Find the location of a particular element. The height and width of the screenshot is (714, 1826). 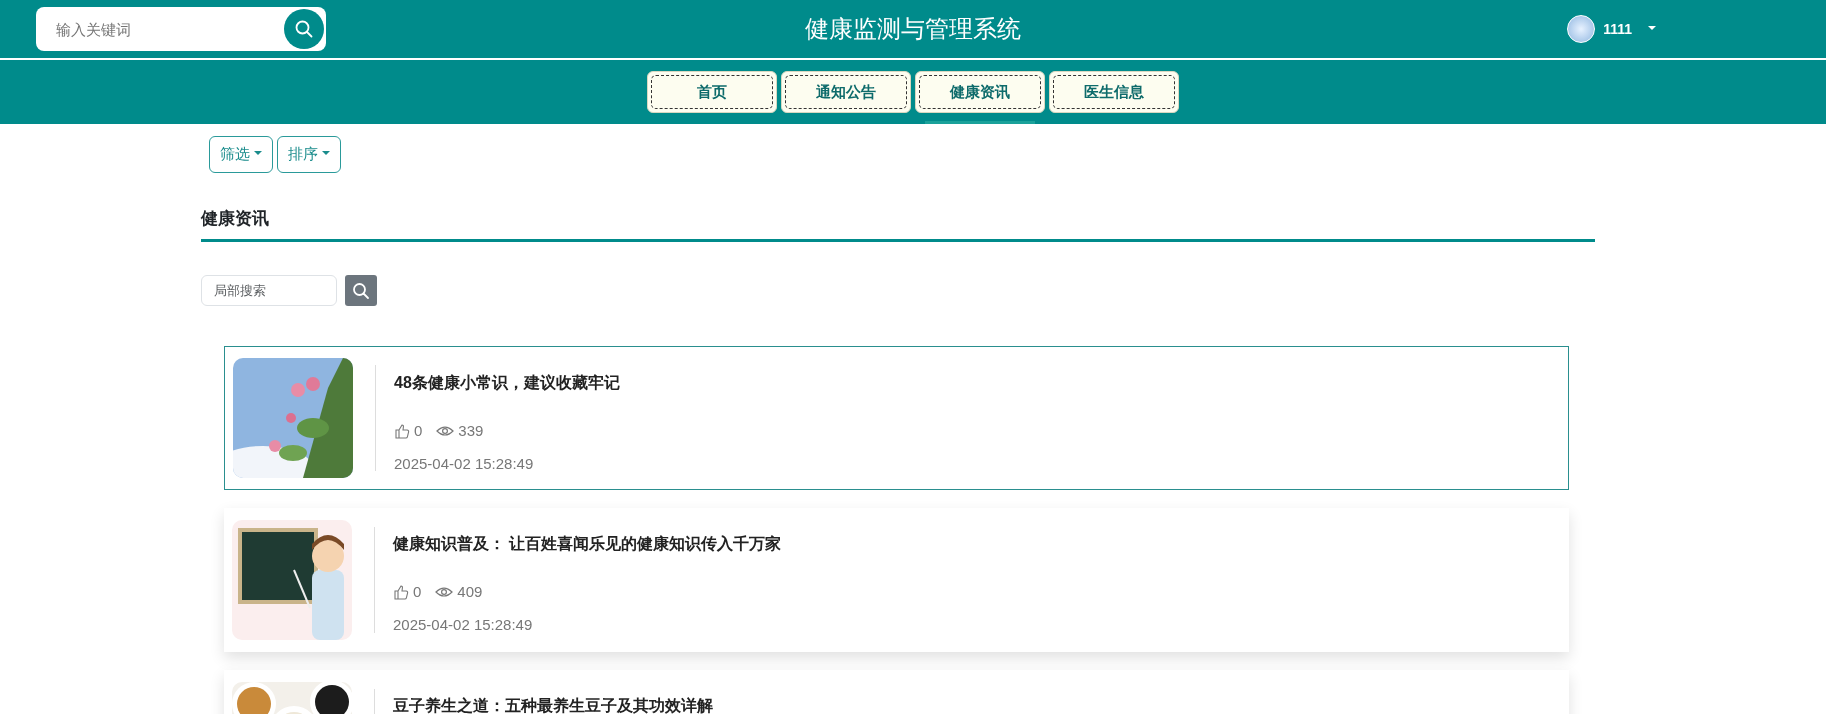

user-name: 1111 is located at coordinates (1617, 29).